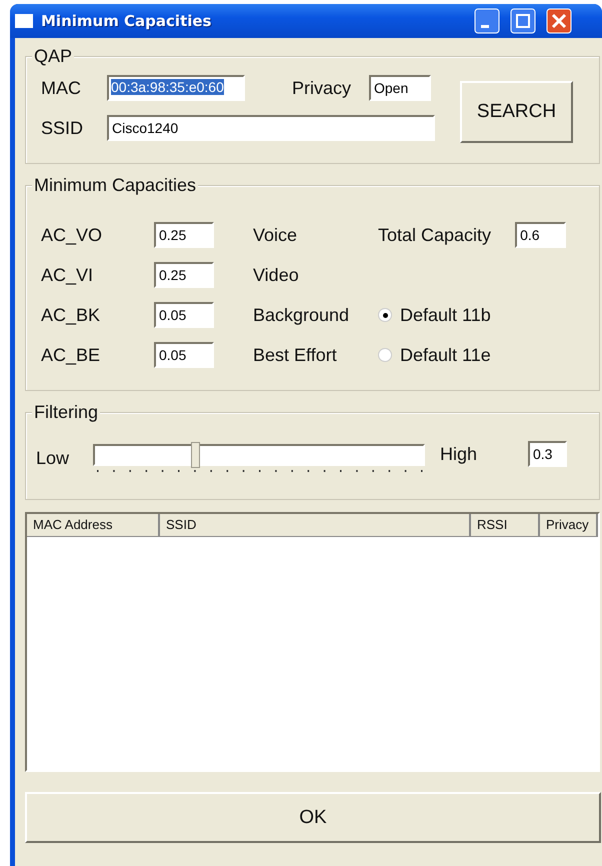 The image size is (602, 866). What do you see at coordinates (61, 88) in the screenshot?
I see `mac-label: MAC` at bounding box center [61, 88].